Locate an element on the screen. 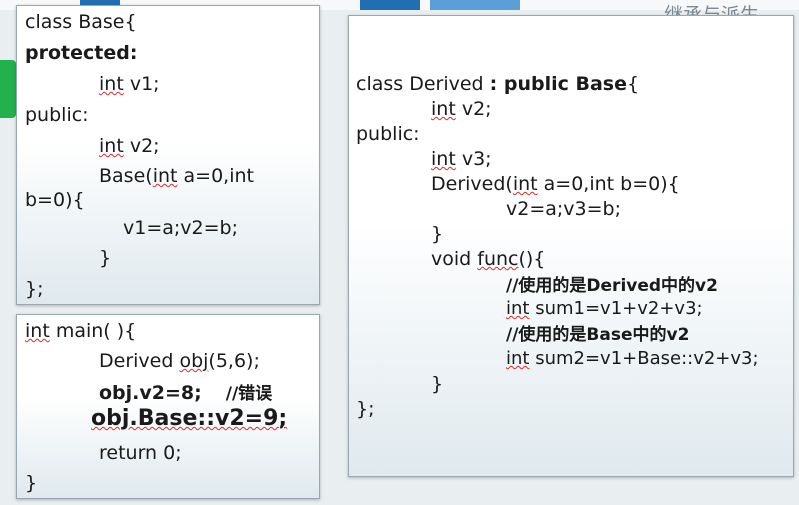 Image resolution: width=799 pixels, height=505 pixels. code-line: int sum2=v1+Base::v2+v3; is located at coordinates (632, 358).